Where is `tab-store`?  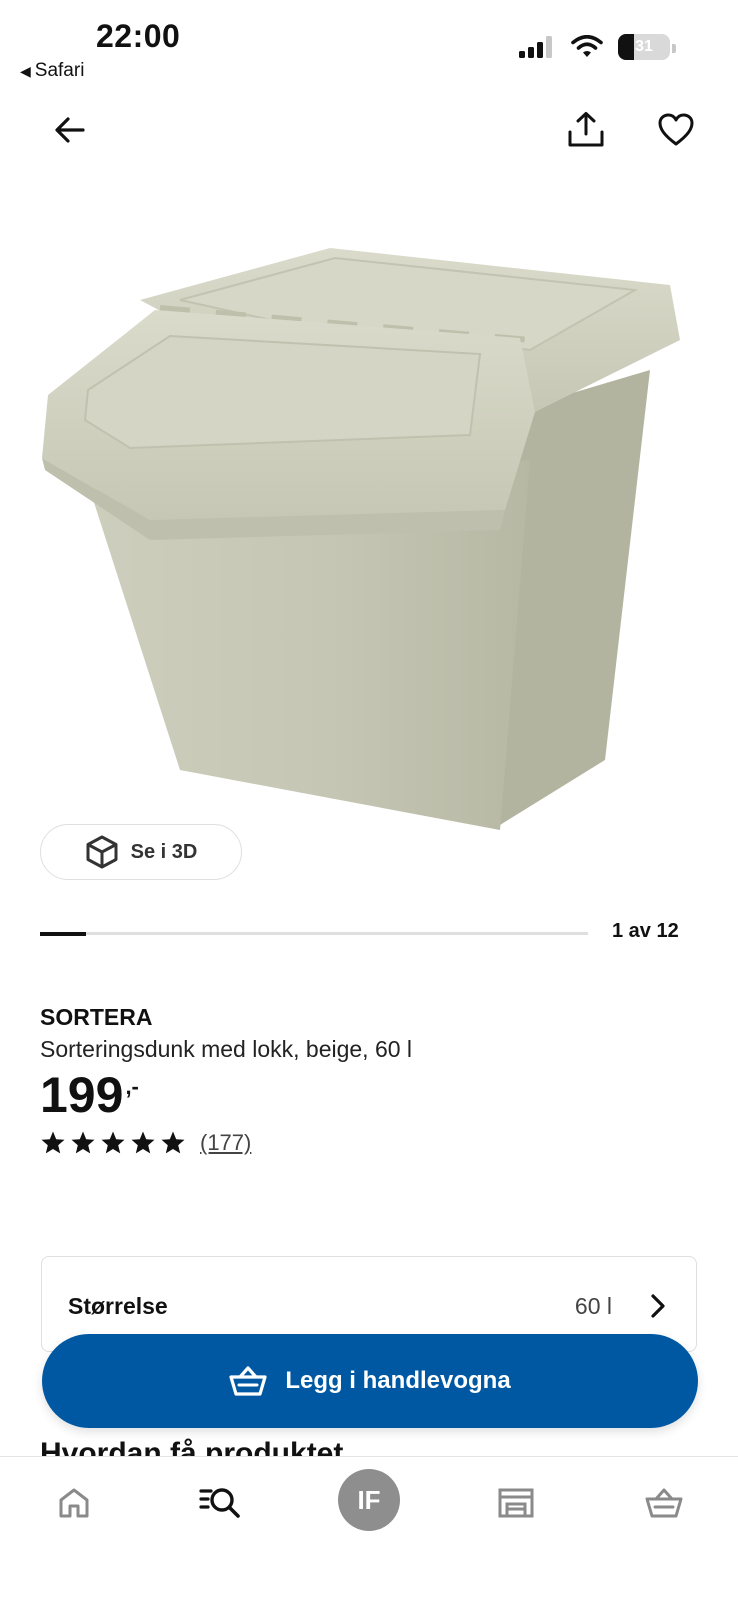 tab-store is located at coordinates (516, 1503).